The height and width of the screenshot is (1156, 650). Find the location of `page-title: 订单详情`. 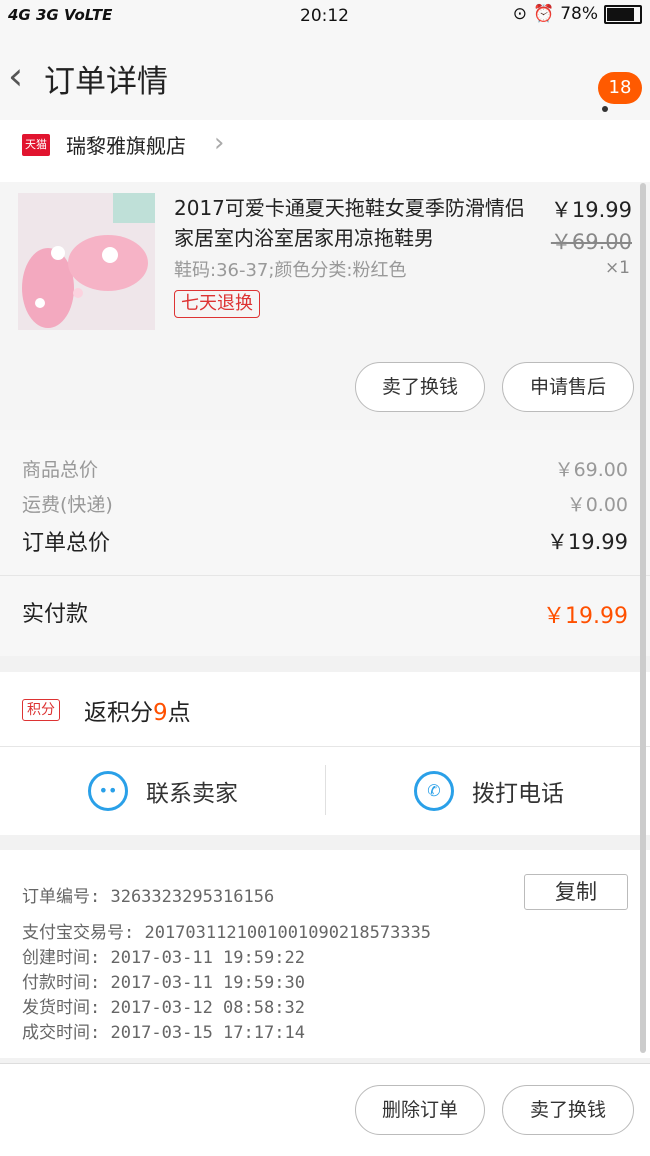

page-title: 订单详情 is located at coordinates (106, 82).